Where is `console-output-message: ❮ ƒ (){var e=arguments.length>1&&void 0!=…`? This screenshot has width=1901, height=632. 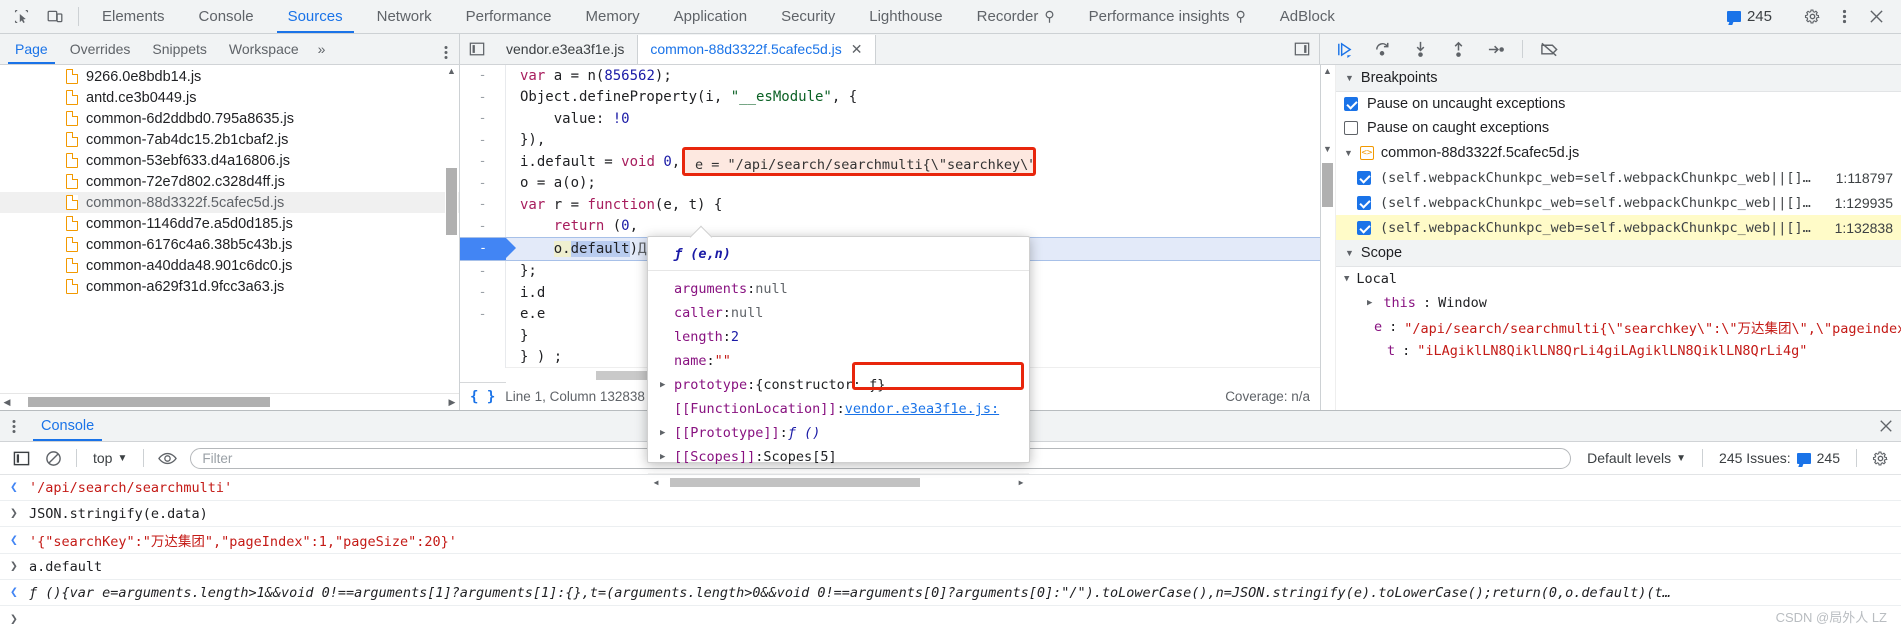
console-output-message: ❮ ƒ (){var e=arguments.length>1&&void 0!=… is located at coordinates (950, 593).